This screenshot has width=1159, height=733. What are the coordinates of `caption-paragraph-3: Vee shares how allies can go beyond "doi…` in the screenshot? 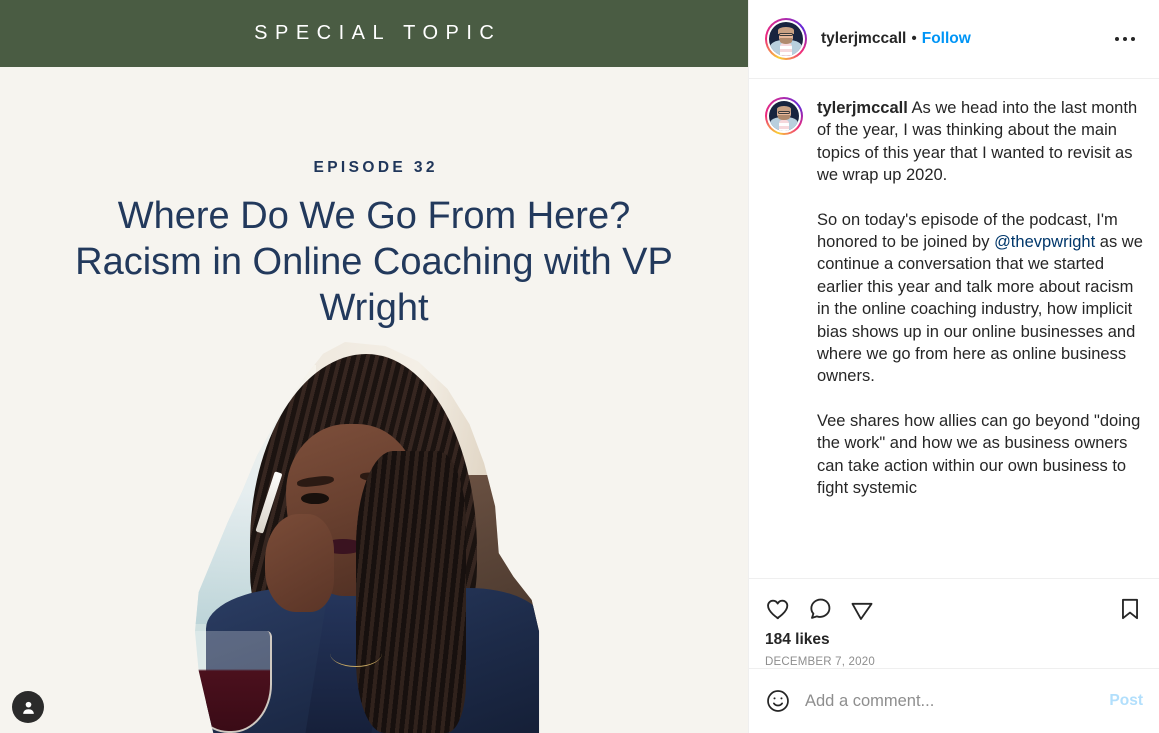 It's located at (979, 454).